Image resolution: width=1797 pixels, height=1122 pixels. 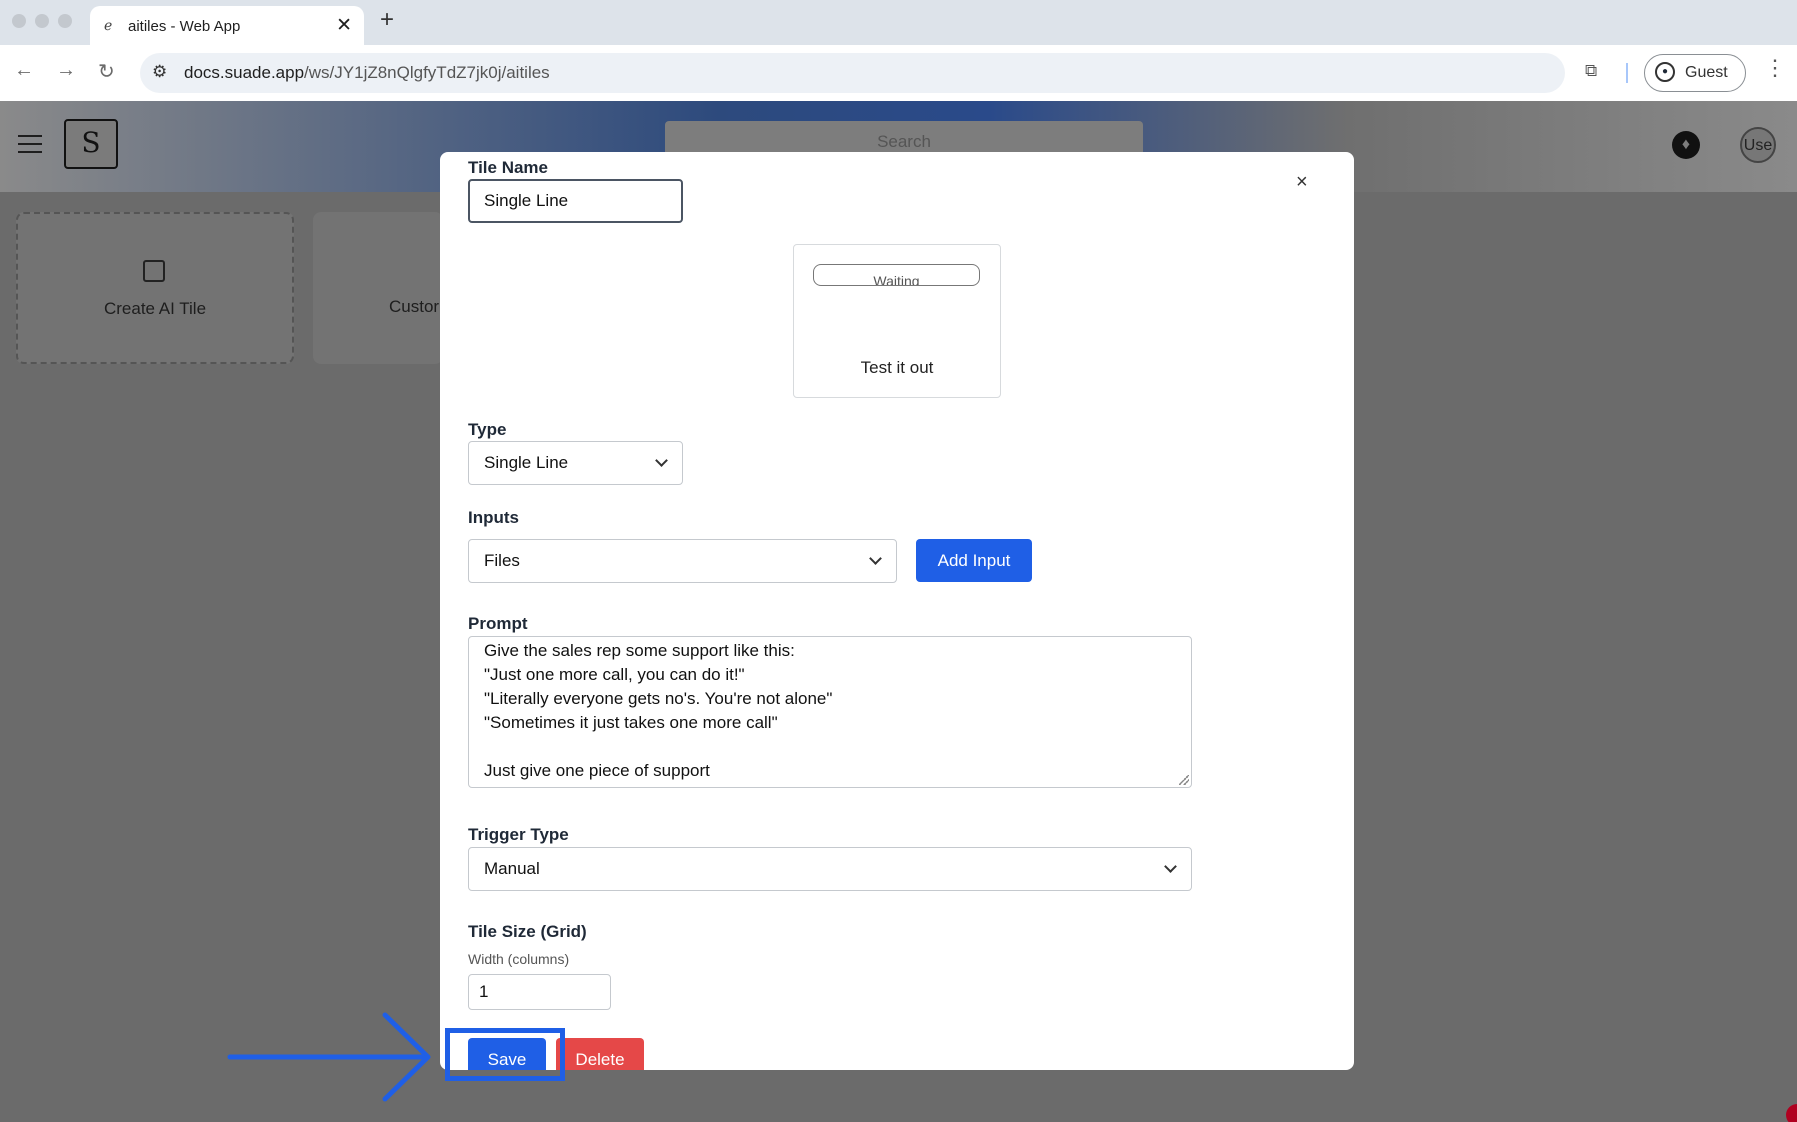 What do you see at coordinates (575, 463) in the screenshot?
I see `type-select: Single Line` at bounding box center [575, 463].